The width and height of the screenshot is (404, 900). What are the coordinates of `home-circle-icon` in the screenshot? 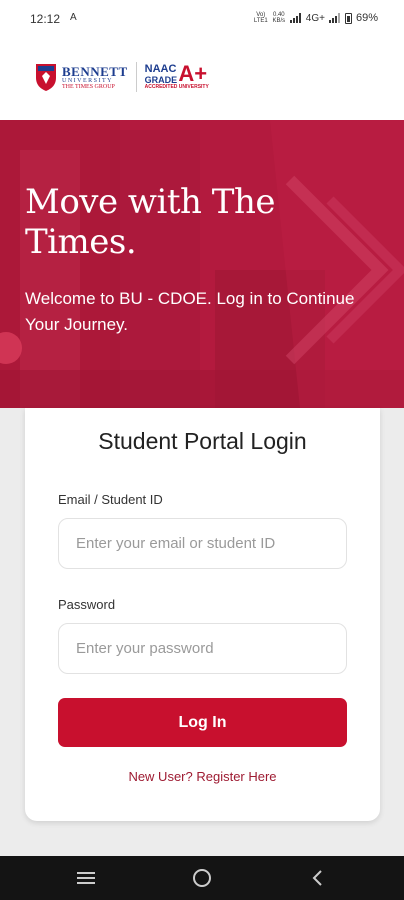 It's located at (202, 878).